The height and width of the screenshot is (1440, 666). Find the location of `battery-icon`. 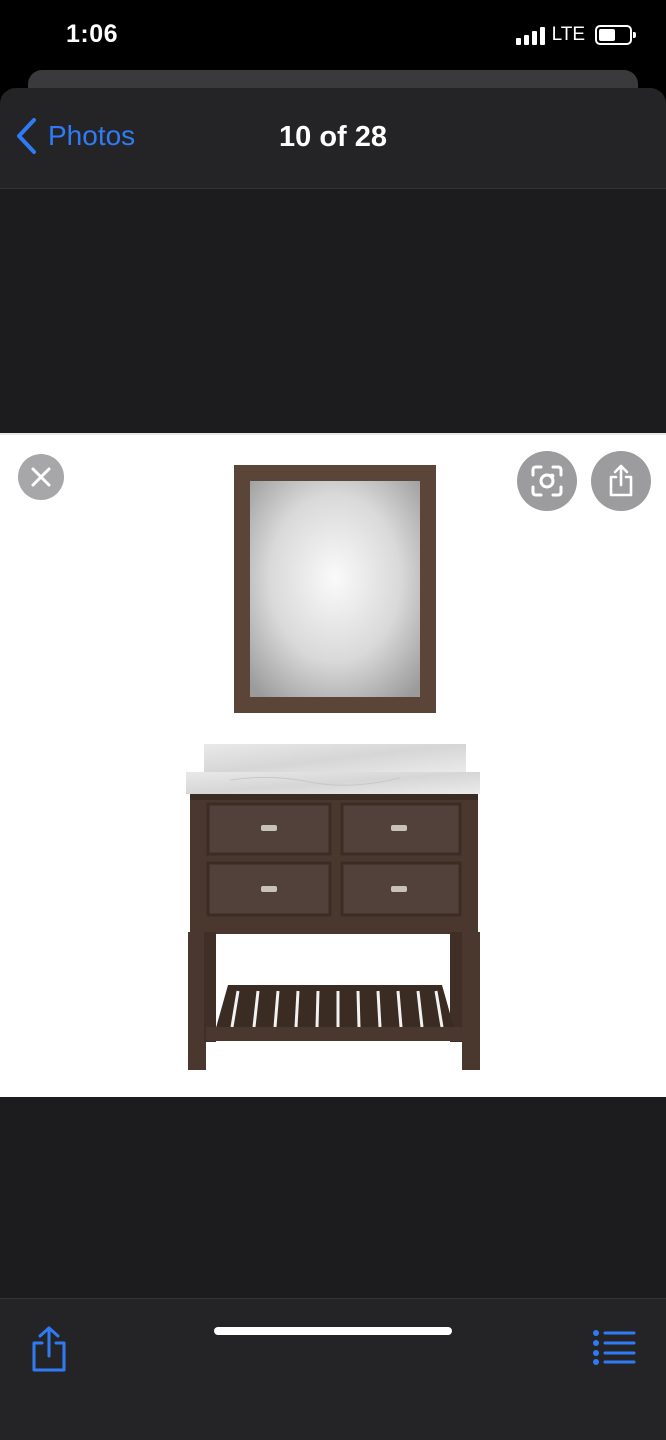

battery-icon is located at coordinates (615, 35).